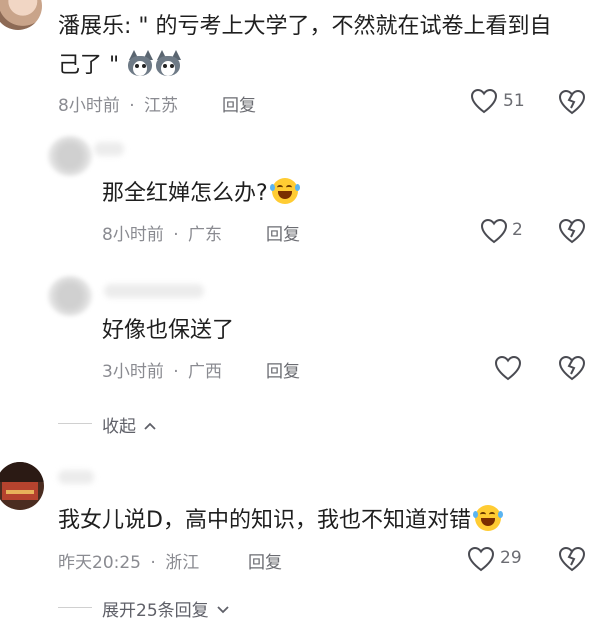 The height and width of the screenshot is (622, 600). Describe the element at coordinates (305, 26) in the screenshot. I see `comment-text: 潘展乐: " 的亏考上大学了，不然就在试卷上看到自` at that location.